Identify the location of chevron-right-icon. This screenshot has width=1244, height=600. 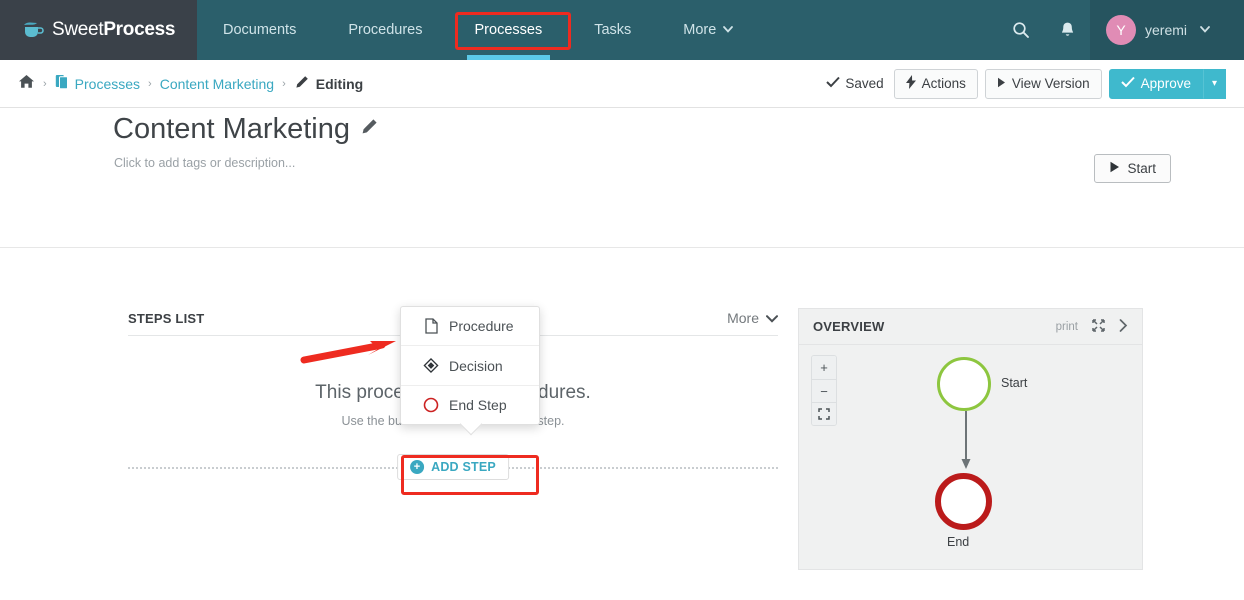
(1123, 326).